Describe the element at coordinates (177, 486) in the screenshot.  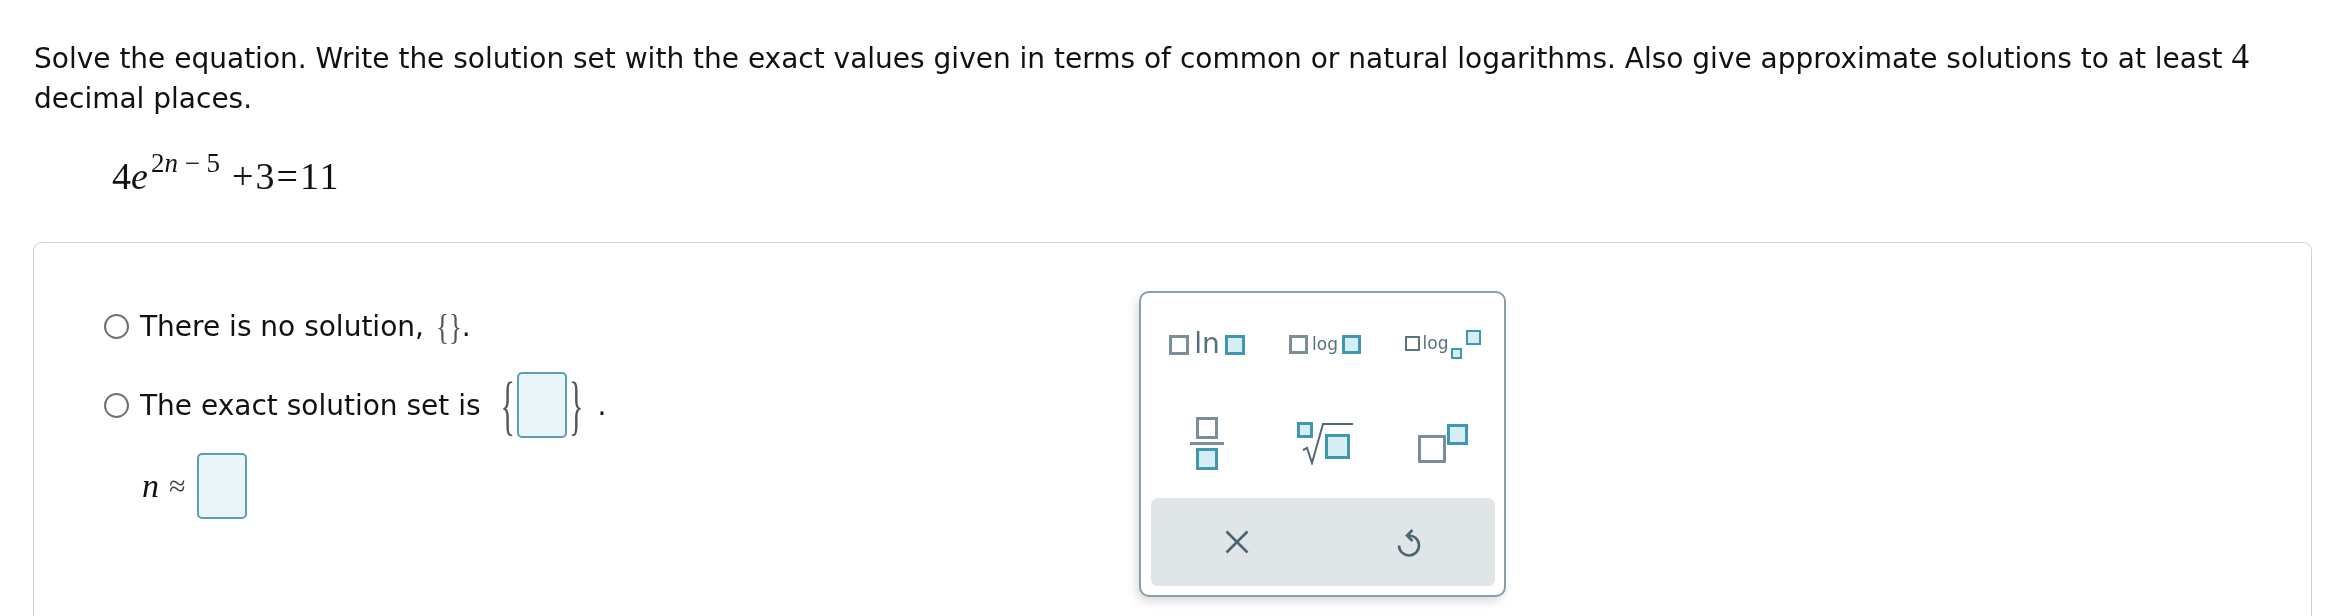
I see `approx-symbol: ≈` at that location.